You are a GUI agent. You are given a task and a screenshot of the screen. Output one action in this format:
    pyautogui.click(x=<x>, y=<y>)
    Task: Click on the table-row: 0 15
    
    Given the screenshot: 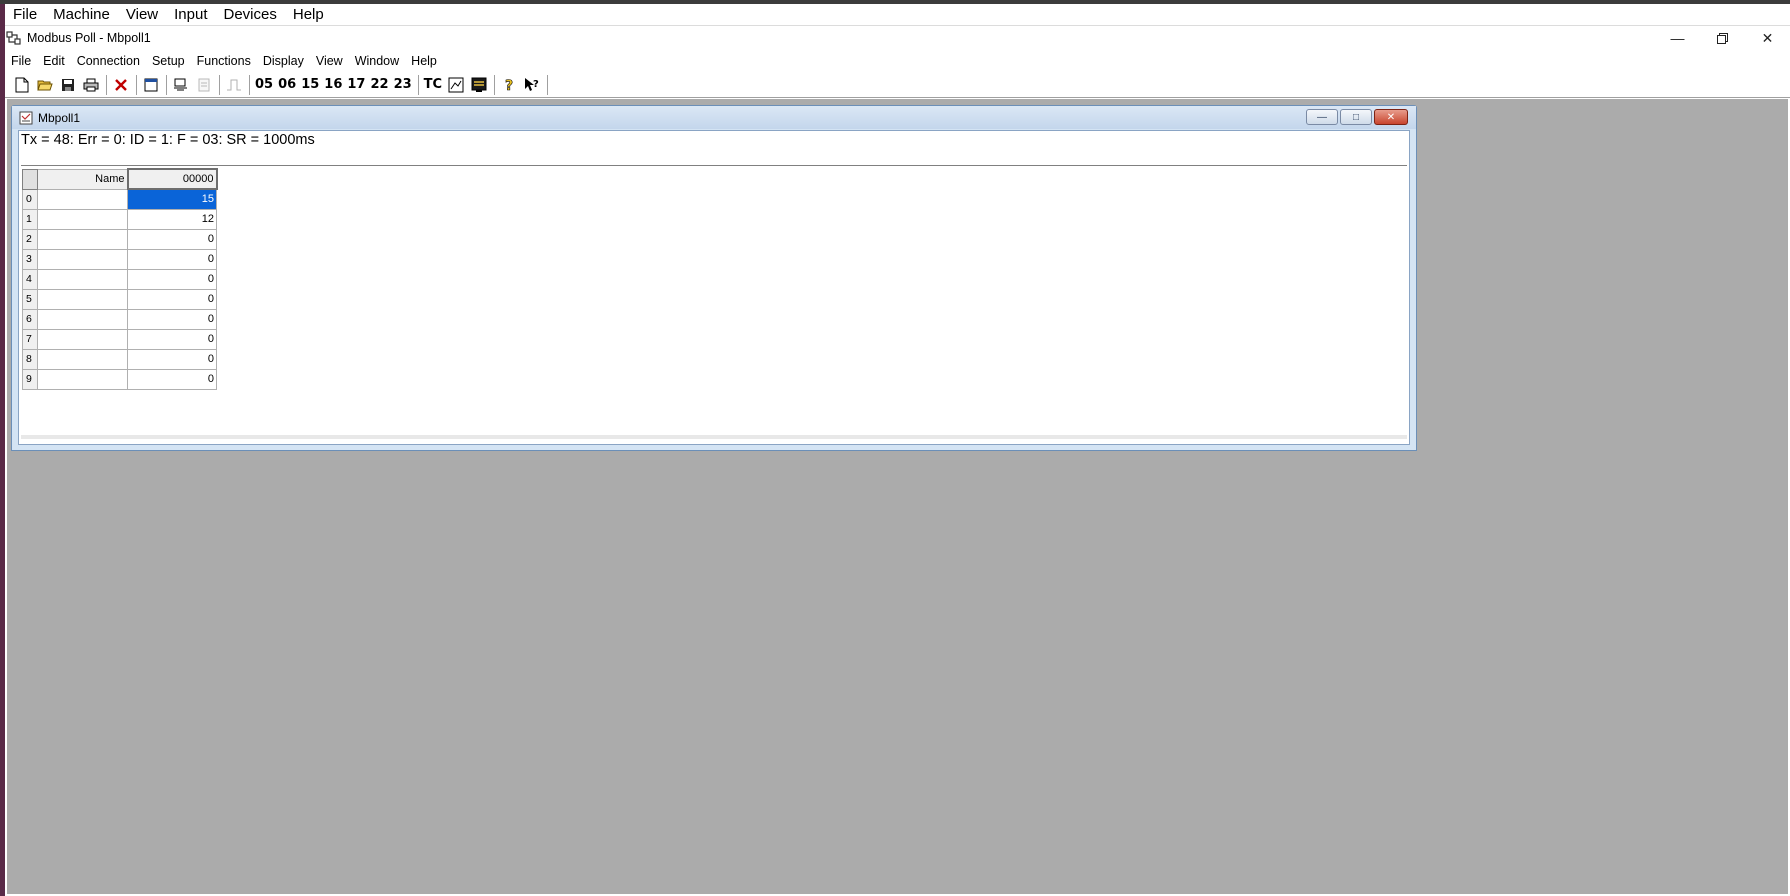 What is the action you would take?
    pyautogui.click(x=119, y=199)
    